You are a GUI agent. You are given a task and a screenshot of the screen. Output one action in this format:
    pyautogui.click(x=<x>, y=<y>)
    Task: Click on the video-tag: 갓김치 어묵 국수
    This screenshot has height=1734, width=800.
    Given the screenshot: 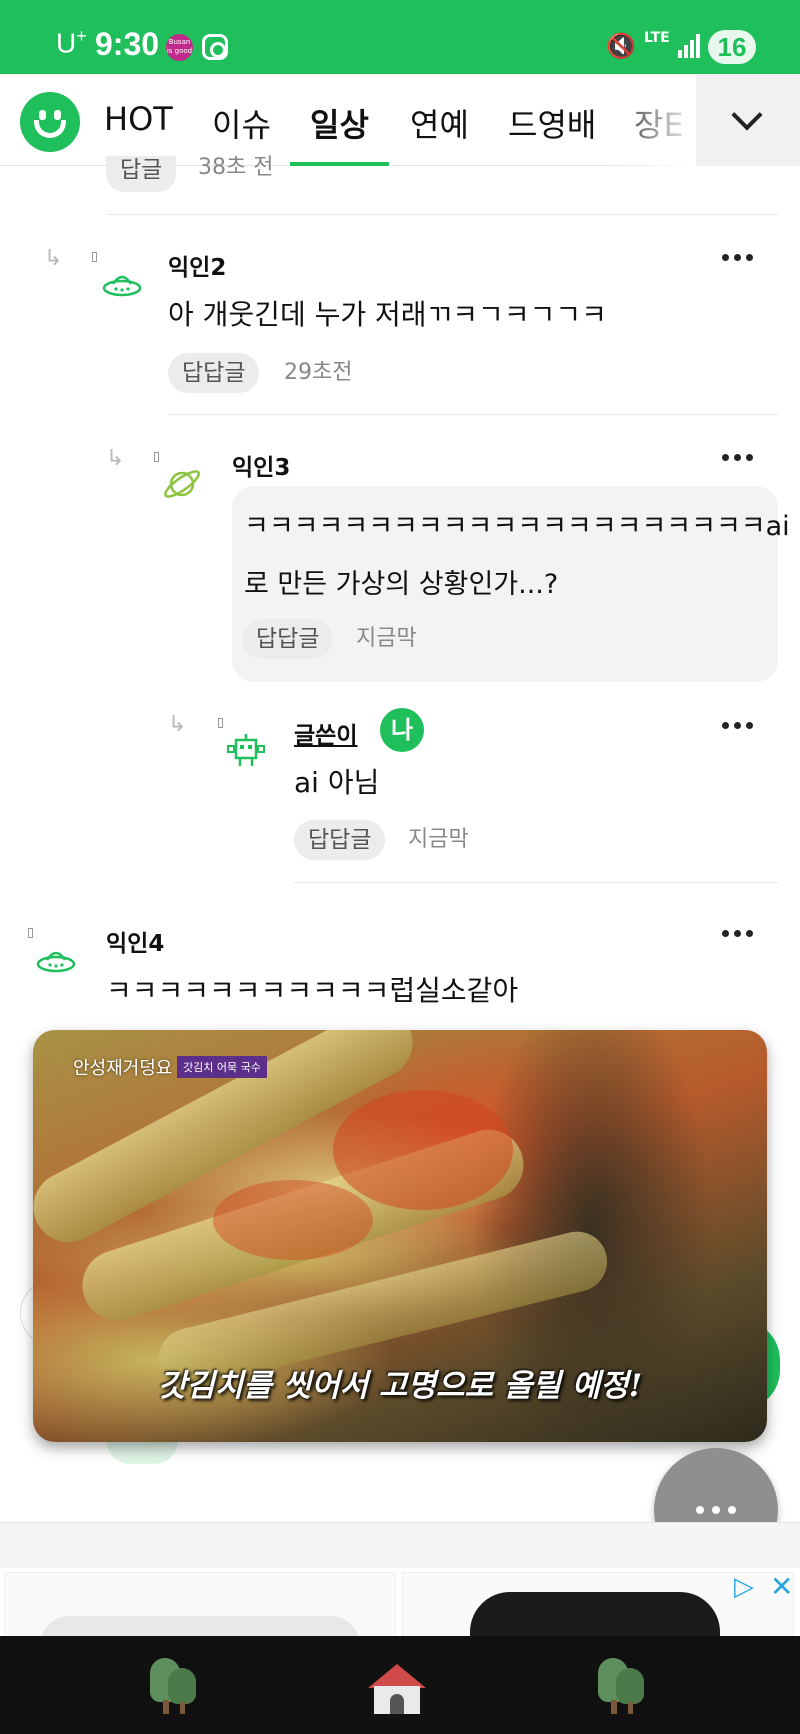 What is the action you would take?
    pyautogui.click(x=222, y=1067)
    